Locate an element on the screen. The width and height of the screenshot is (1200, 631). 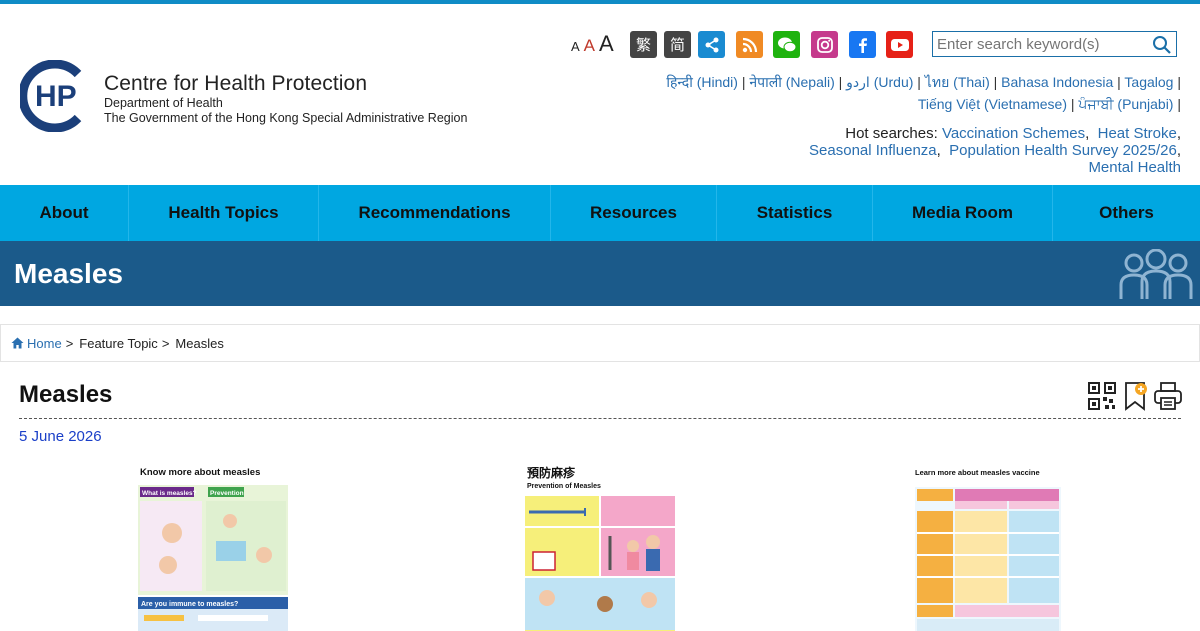
qr-code-icon is located at coordinates (1102, 396).